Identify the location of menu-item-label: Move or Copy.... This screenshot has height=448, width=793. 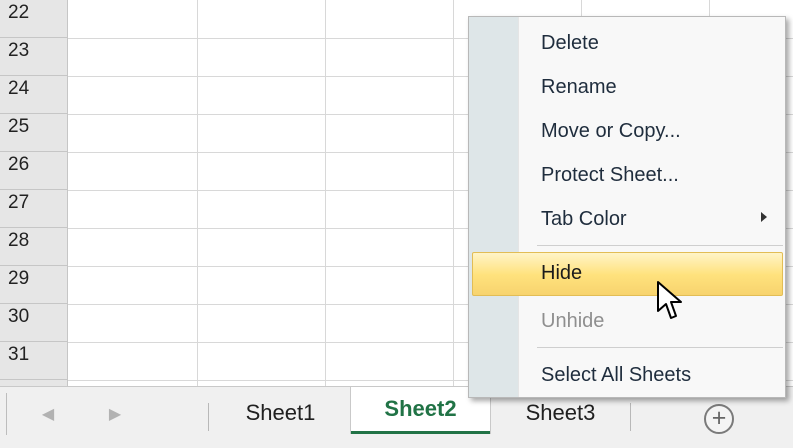
(611, 131).